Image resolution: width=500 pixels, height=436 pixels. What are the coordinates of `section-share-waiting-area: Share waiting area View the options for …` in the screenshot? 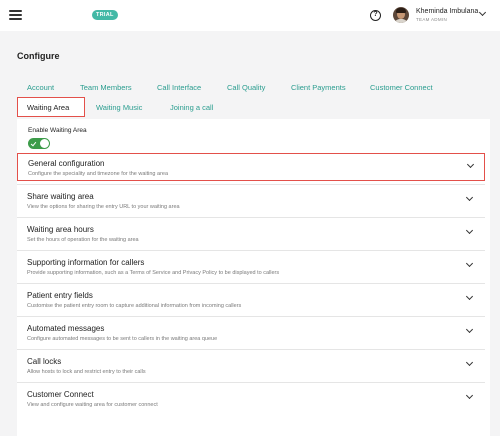 It's located at (251, 201).